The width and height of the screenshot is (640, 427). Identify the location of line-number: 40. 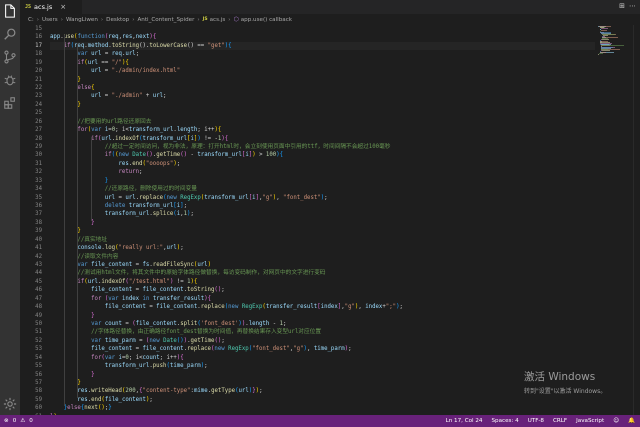
(38, 239).